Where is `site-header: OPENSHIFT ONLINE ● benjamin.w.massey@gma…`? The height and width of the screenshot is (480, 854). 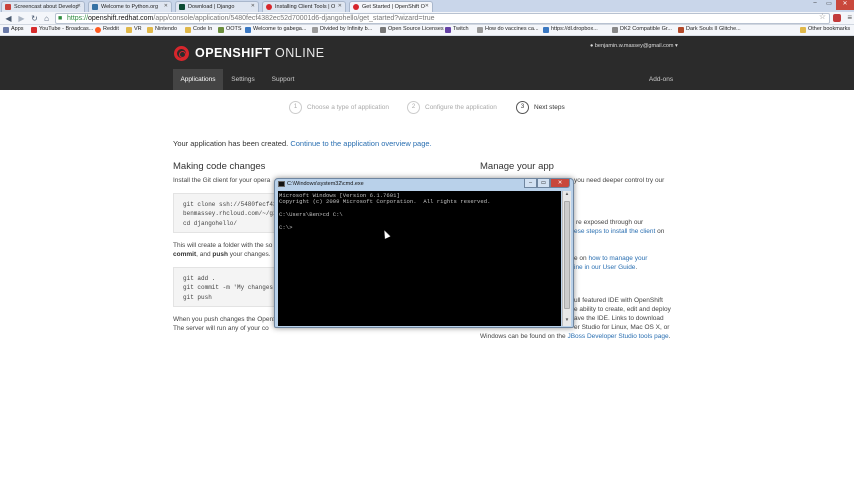
site-header: OPENSHIFT ONLINE ● benjamin.w.massey@gma… is located at coordinates (427, 63).